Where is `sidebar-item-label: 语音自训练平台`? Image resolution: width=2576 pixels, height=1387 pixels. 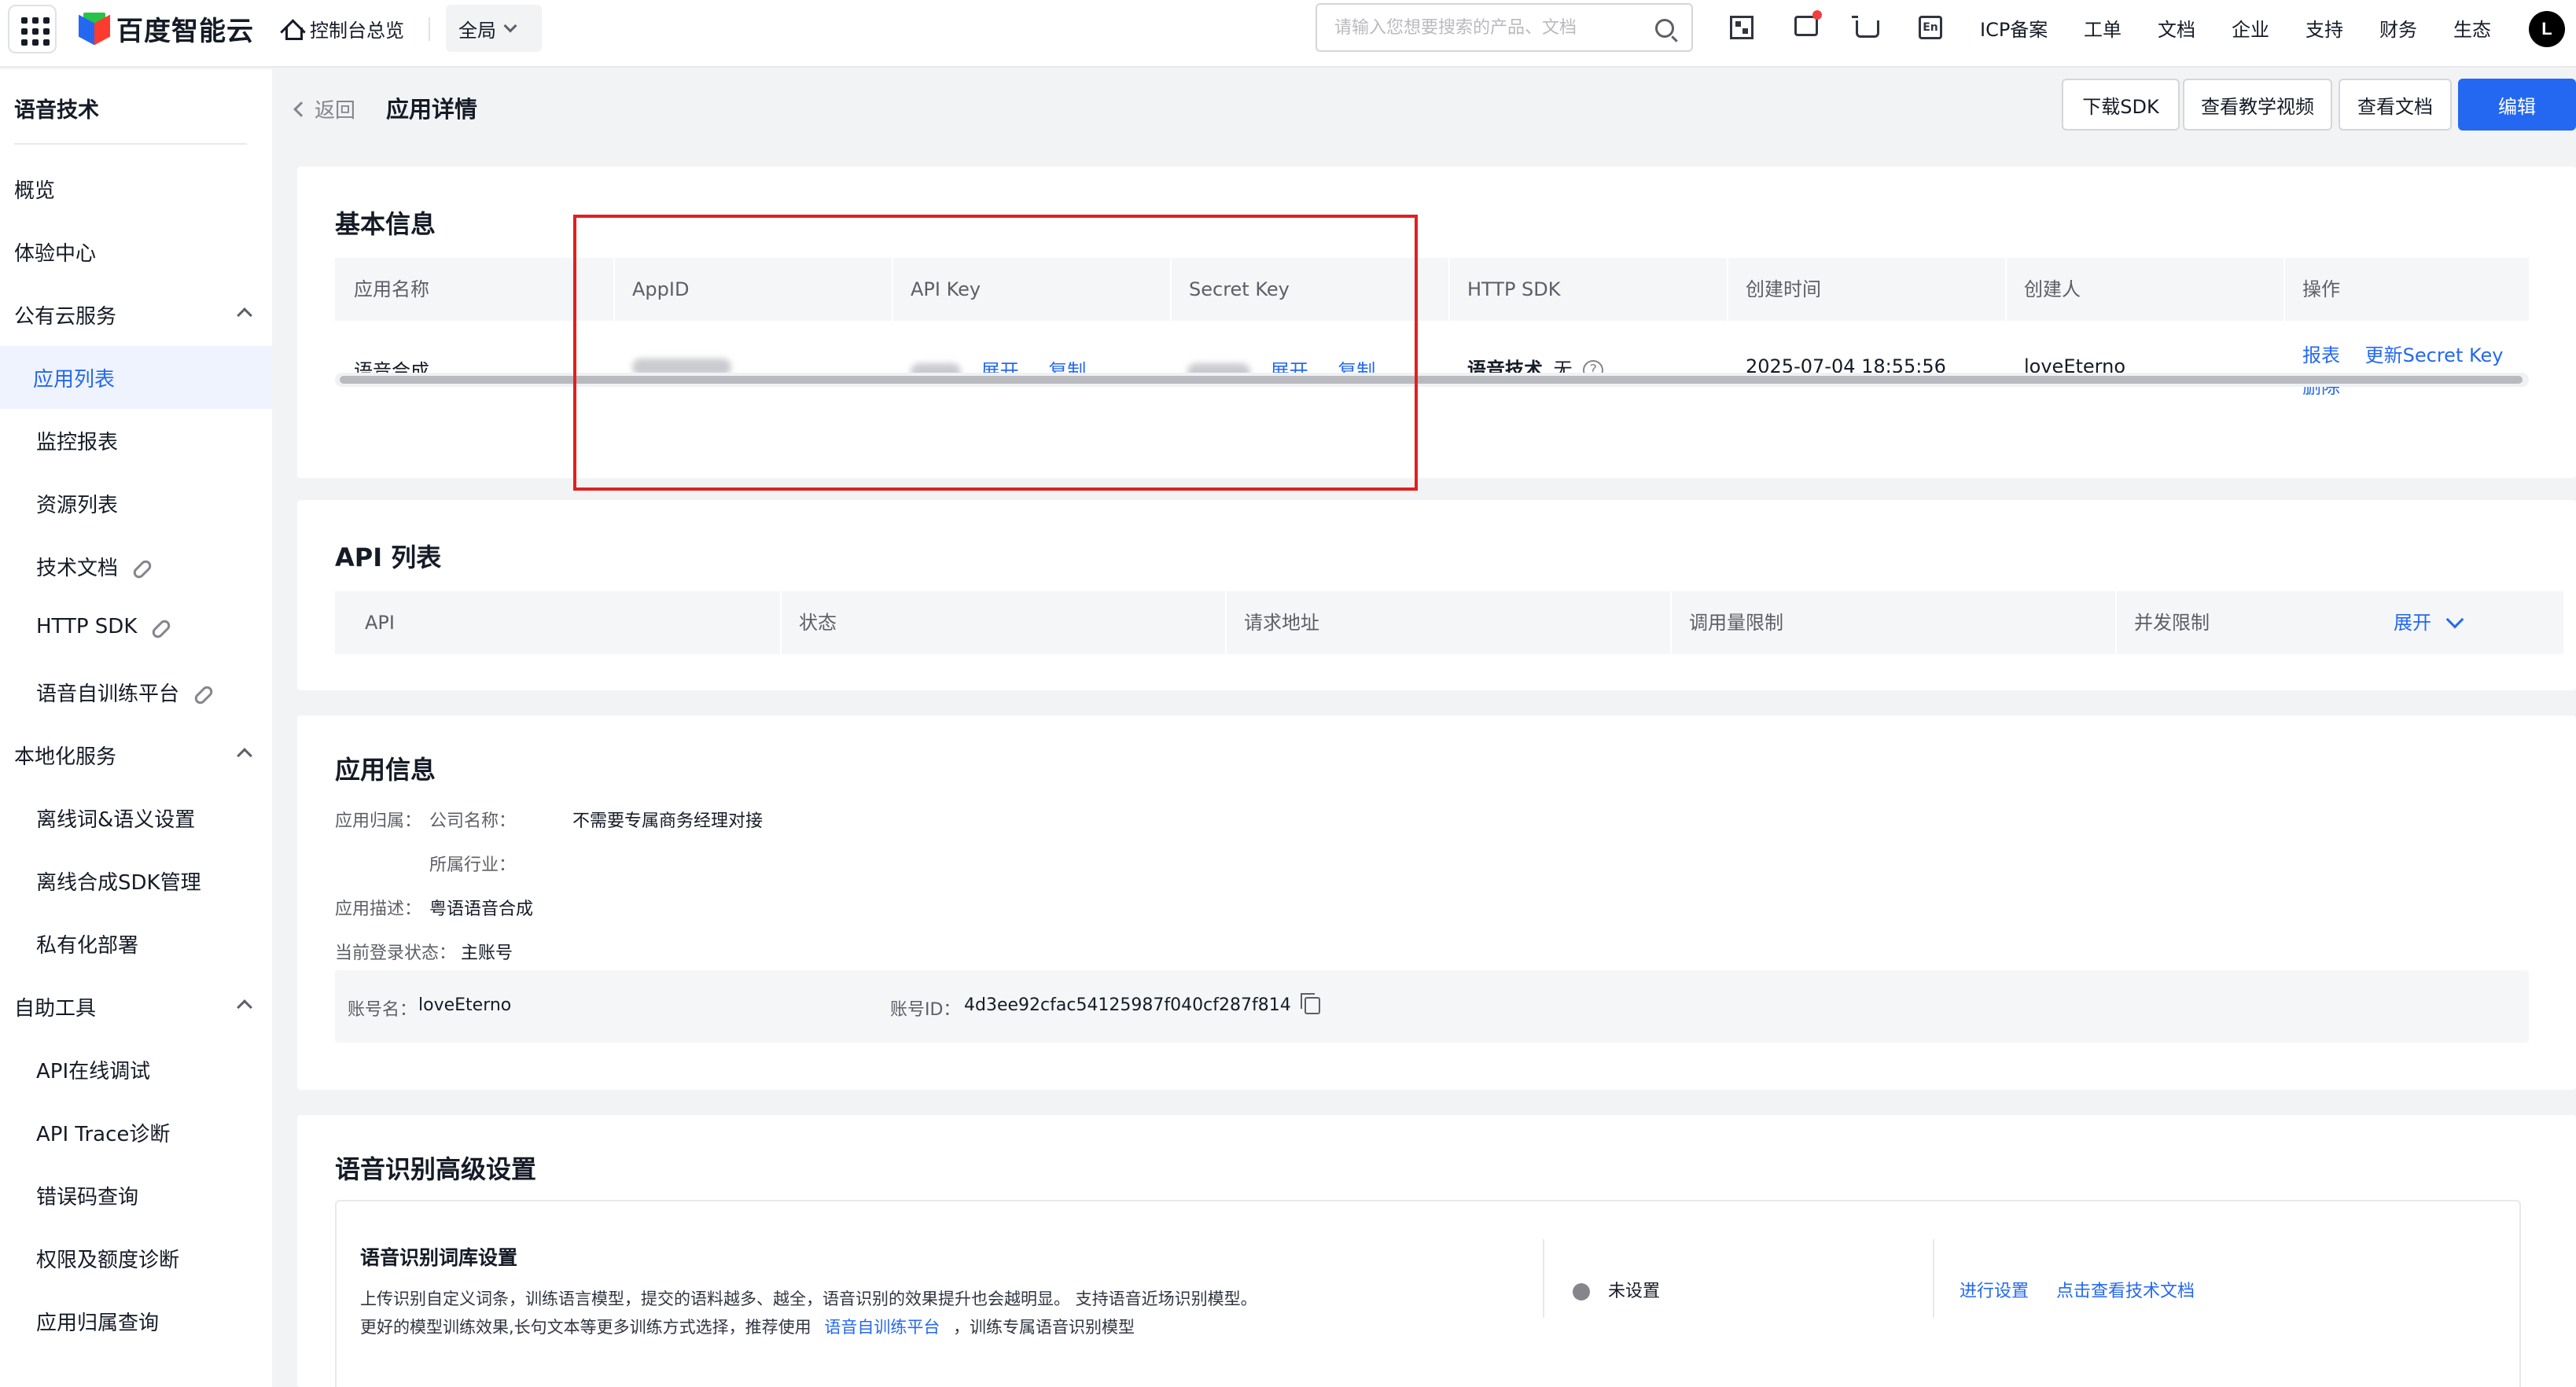 sidebar-item-label: 语音自训练平台 is located at coordinates (108, 694).